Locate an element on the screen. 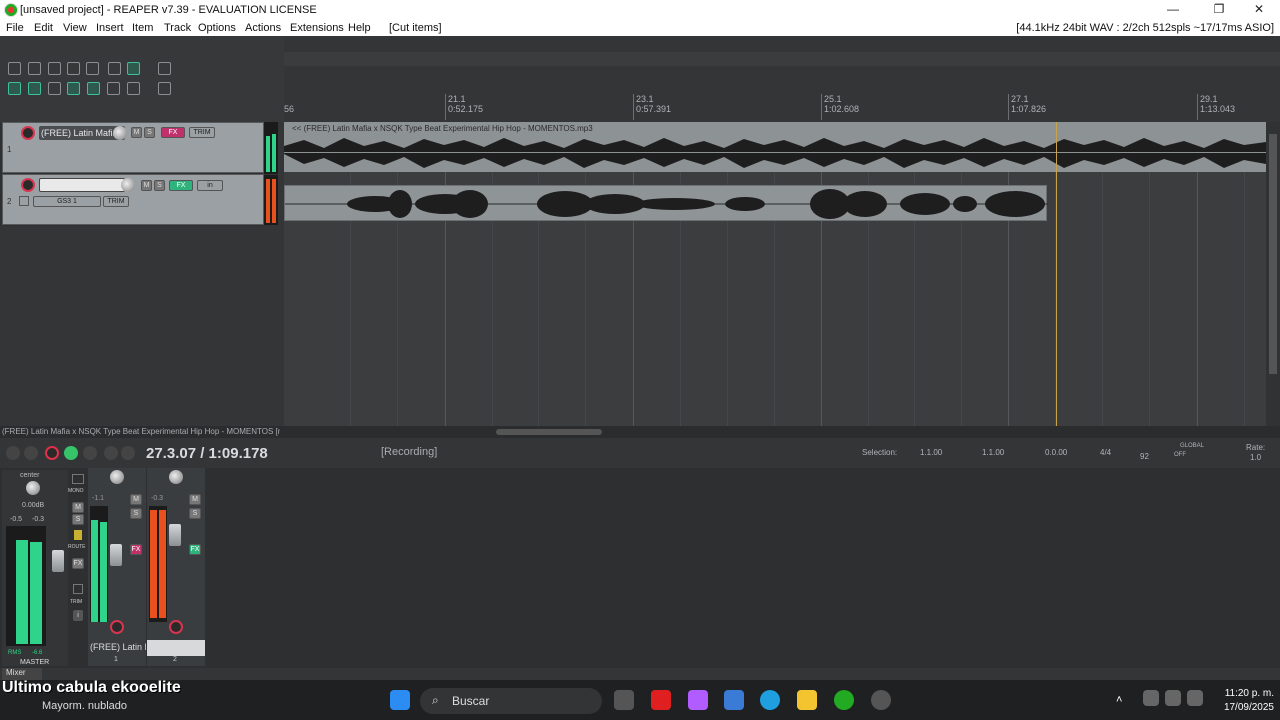 The height and width of the screenshot is (720, 1280). menu-file: File is located at coordinates (15, 28).